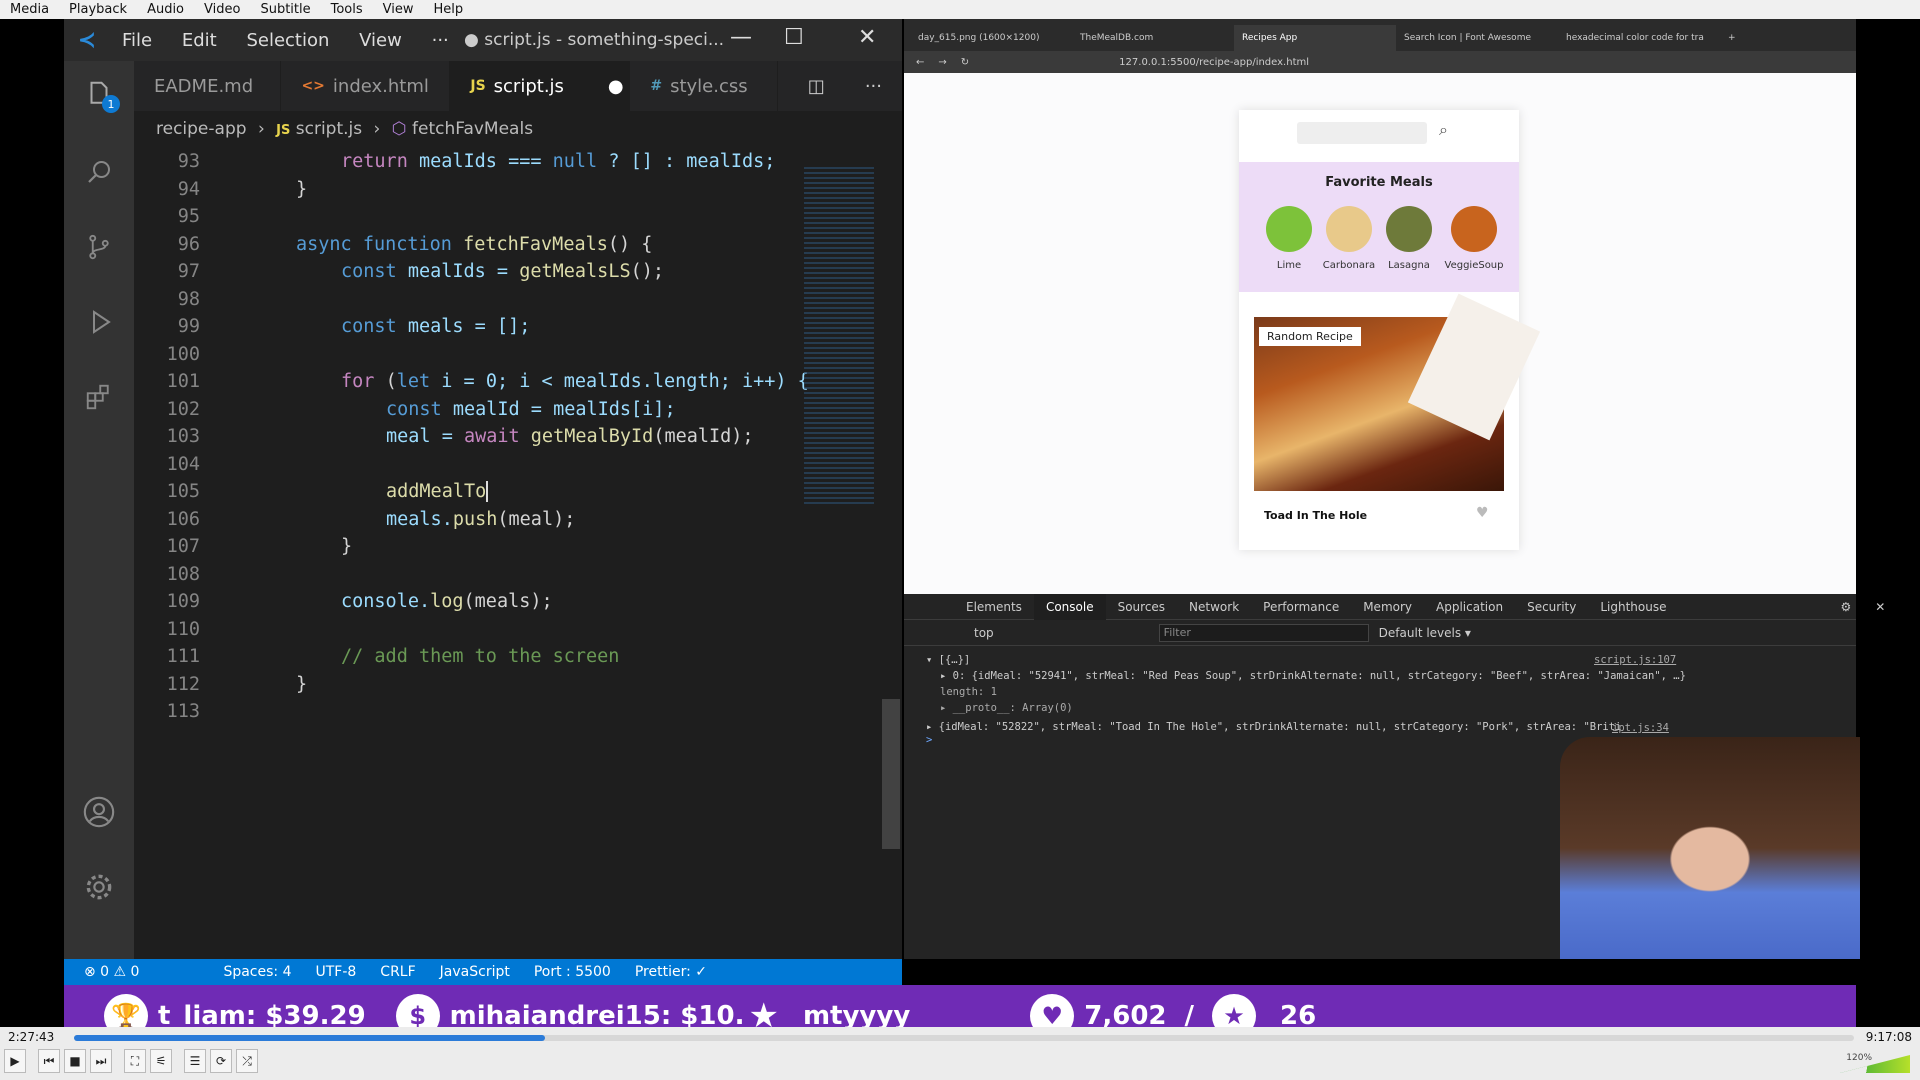  What do you see at coordinates (1859, 1058) in the screenshot?
I see `volume-percent: 120%` at bounding box center [1859, 1058].